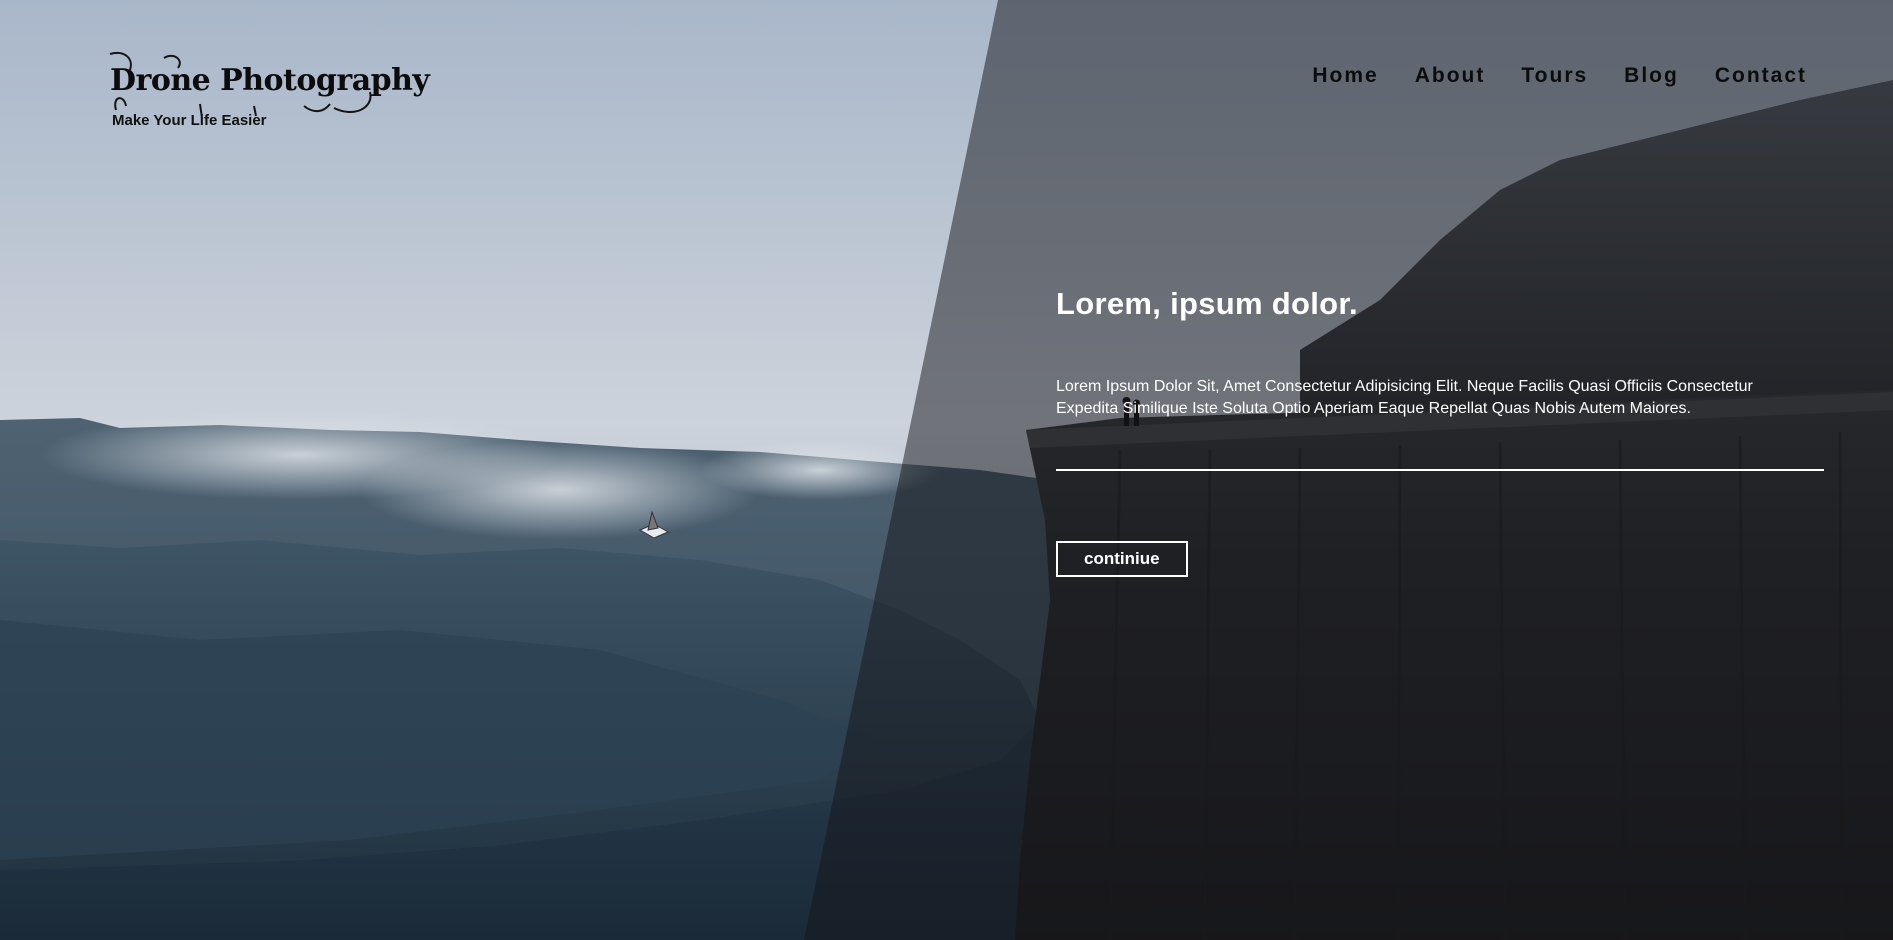 This screenshot has height=940, width=1893. What do you see at coordinates (1440, 470) in the screenshot?
I see `hero-divider` at bounding box center [1440, 470].